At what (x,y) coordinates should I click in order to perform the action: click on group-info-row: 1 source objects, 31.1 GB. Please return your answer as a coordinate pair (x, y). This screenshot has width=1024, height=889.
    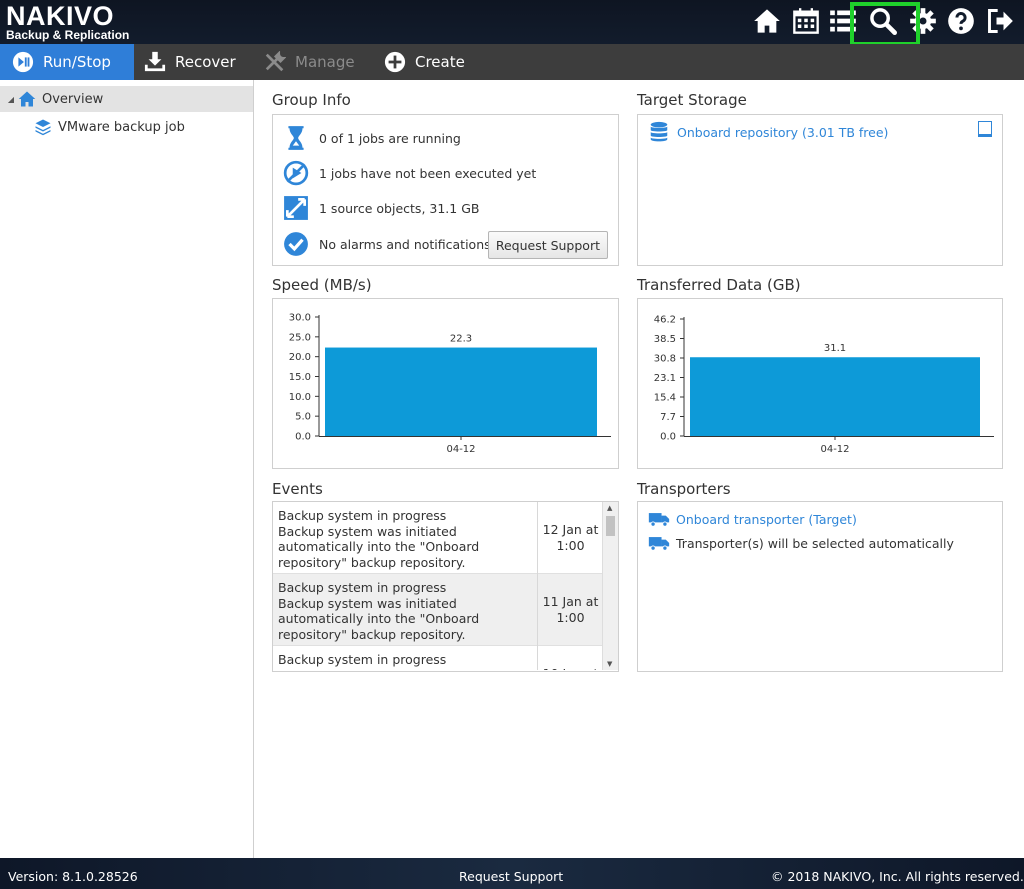
    Looking at the image, I should click on (381, 208).